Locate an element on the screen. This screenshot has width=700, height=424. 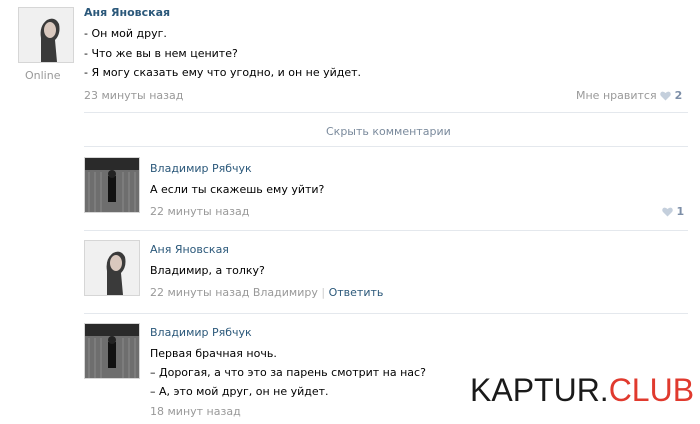
post-author: Аня Яновская is located at coordinates (127, 13).